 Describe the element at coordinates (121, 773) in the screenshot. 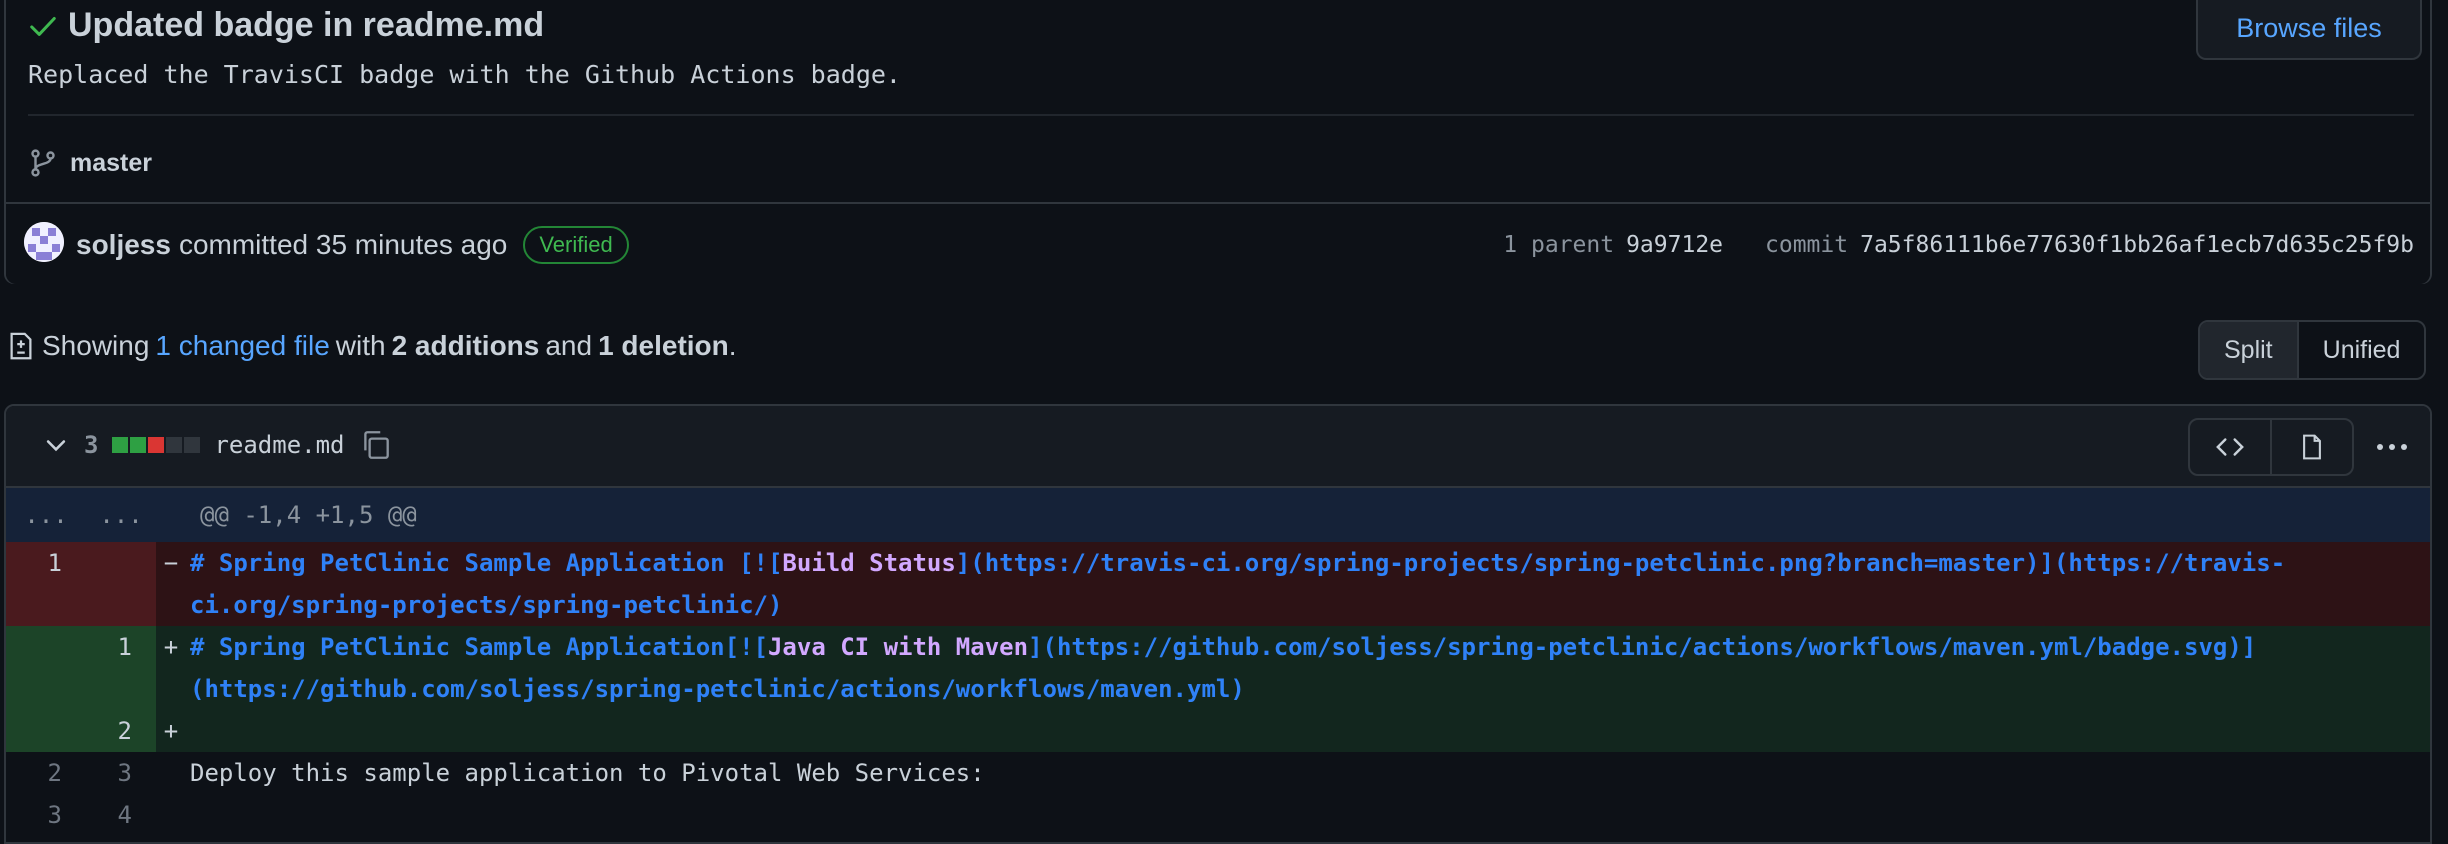

I see `new-line-number: 3` at that location.